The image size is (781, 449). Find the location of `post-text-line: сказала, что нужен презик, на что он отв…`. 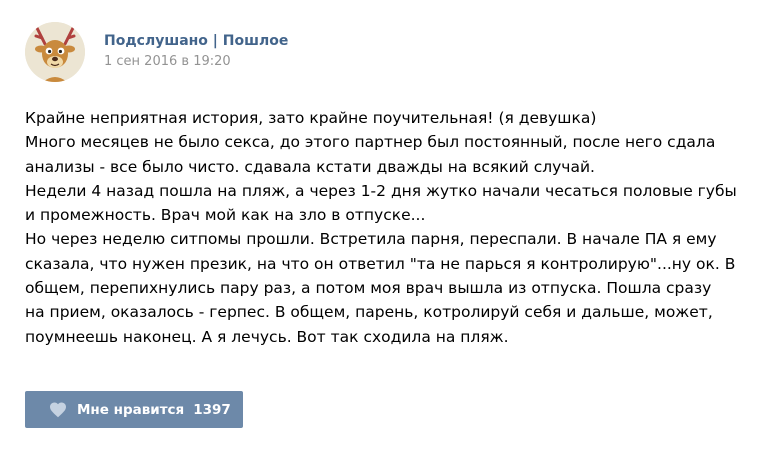

post-text-line: сказала, что нужен презик, на что он отв… is located at coordinates (380, 263).